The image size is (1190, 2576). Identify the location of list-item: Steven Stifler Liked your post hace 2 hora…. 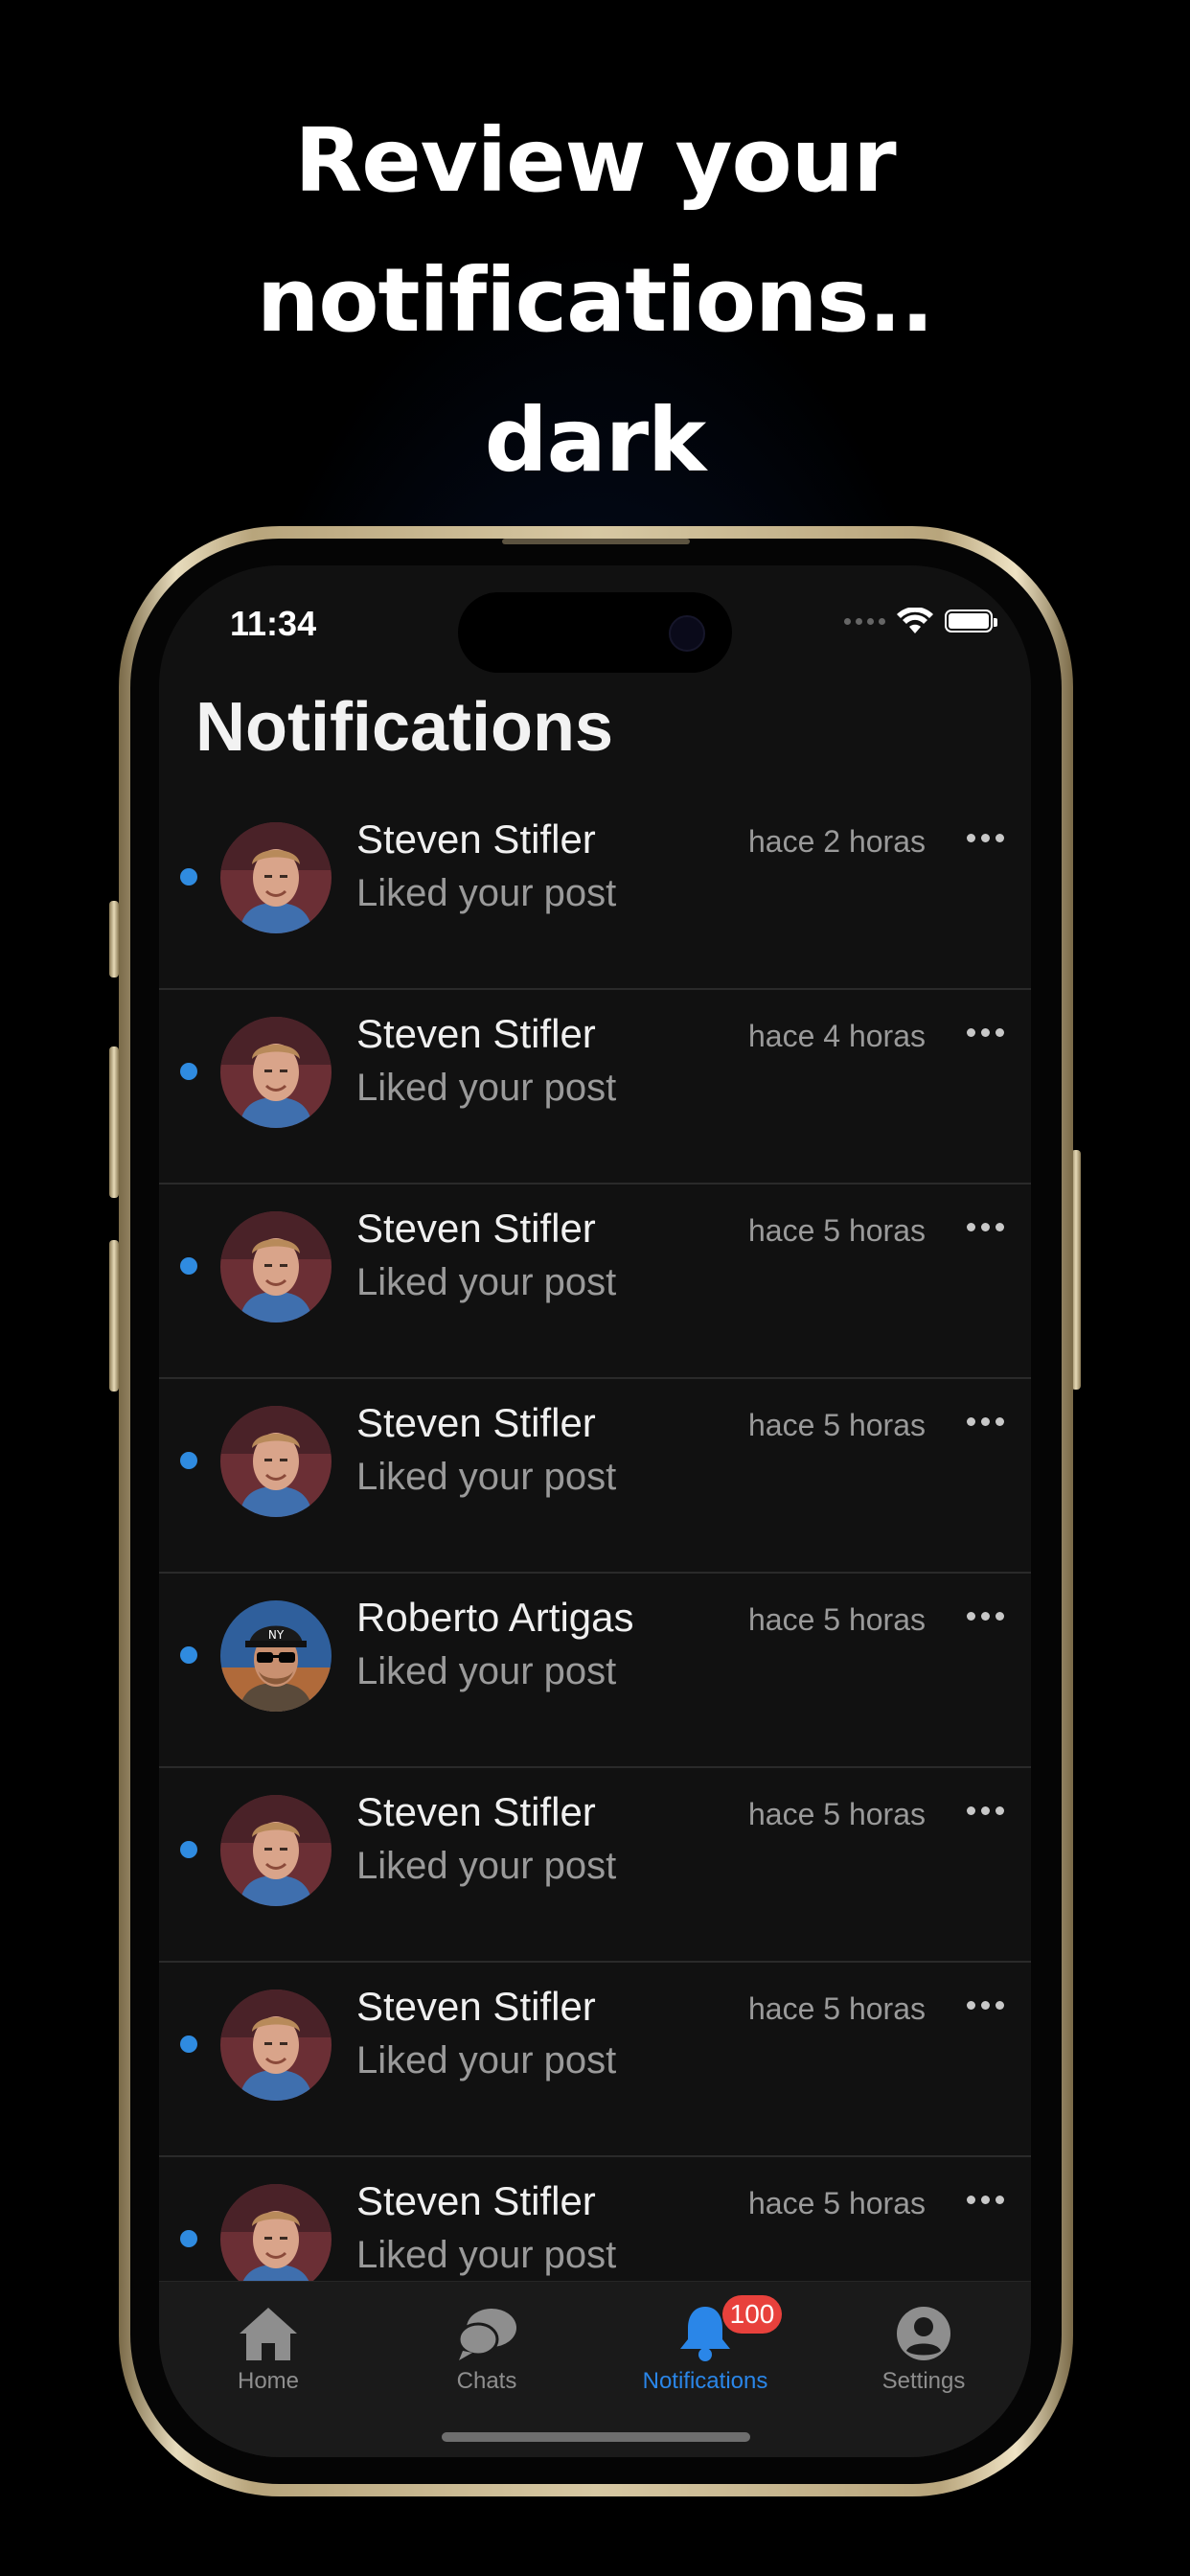
(595, 892).